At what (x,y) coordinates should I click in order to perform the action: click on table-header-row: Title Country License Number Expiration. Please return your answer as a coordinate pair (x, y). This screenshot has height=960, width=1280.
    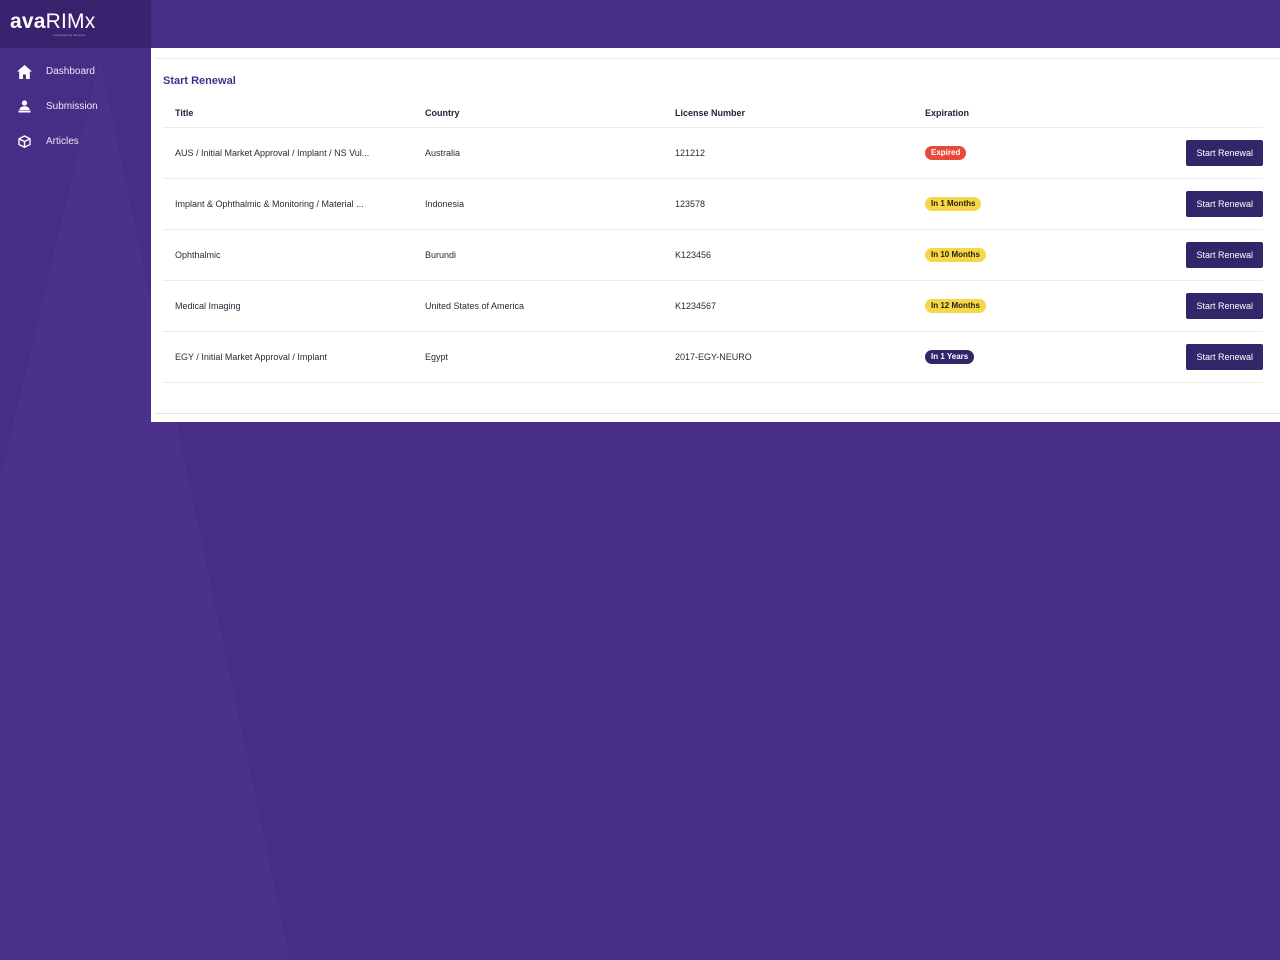
    Looking at the image, I should click on (713, 113).